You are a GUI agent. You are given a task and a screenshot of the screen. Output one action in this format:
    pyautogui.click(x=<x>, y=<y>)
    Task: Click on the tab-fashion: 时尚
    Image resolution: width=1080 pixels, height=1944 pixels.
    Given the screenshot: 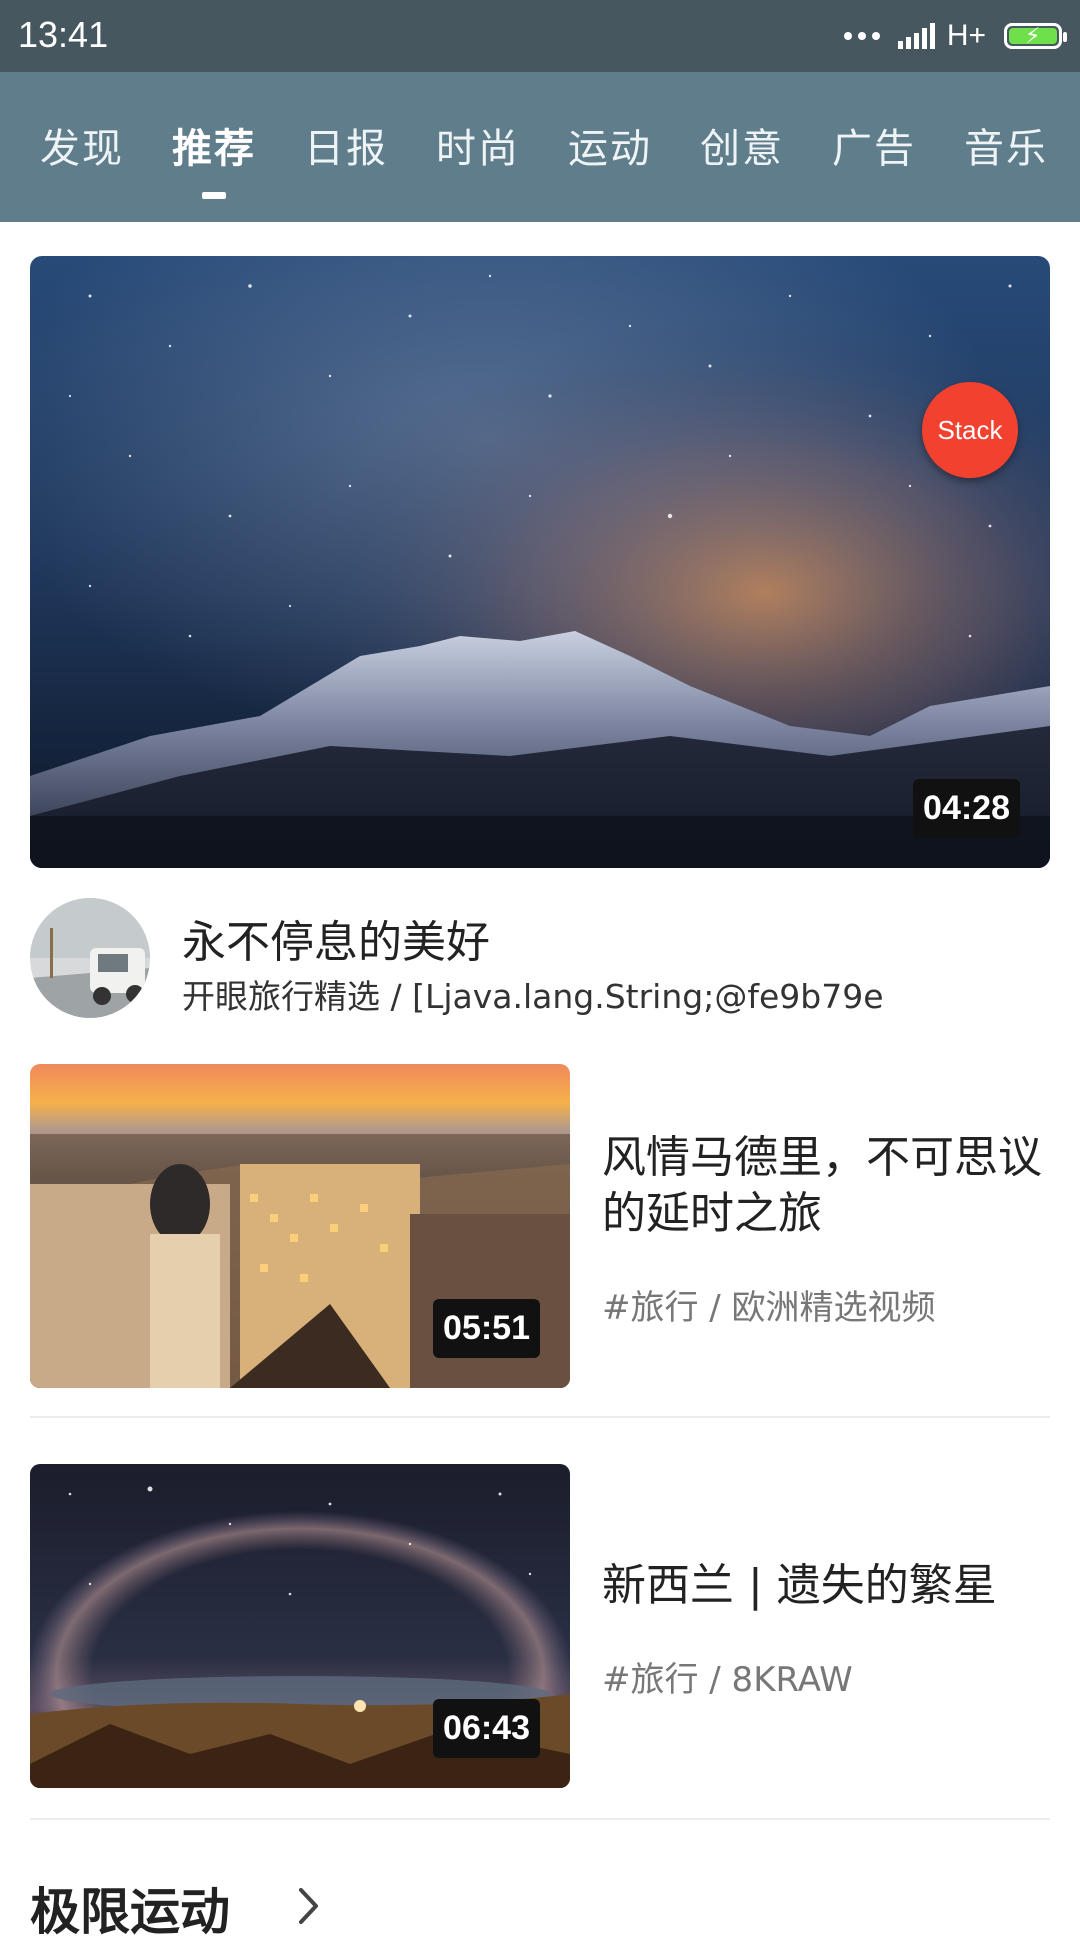 What is the action you would take?
    pyautogui.click(x=478, y=149)
    